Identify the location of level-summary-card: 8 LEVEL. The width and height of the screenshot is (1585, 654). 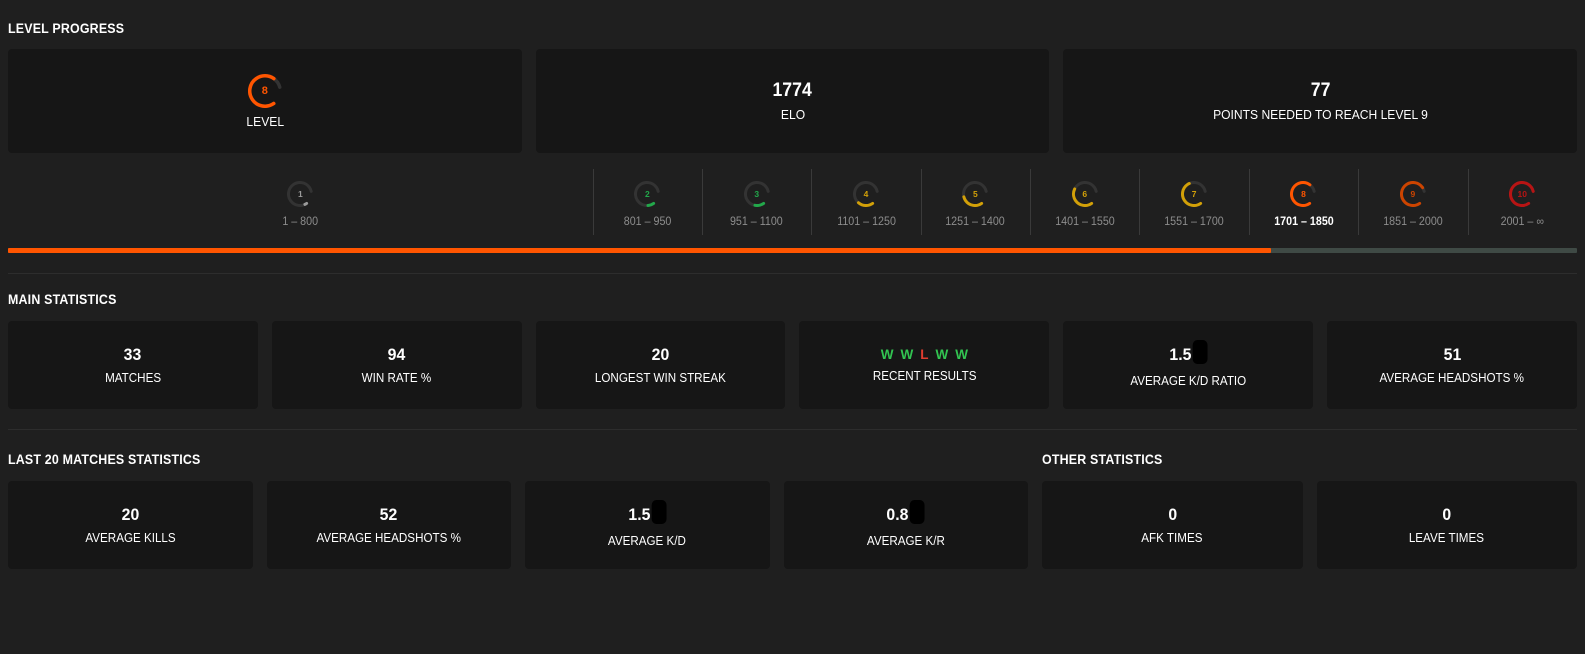
(265, 101).